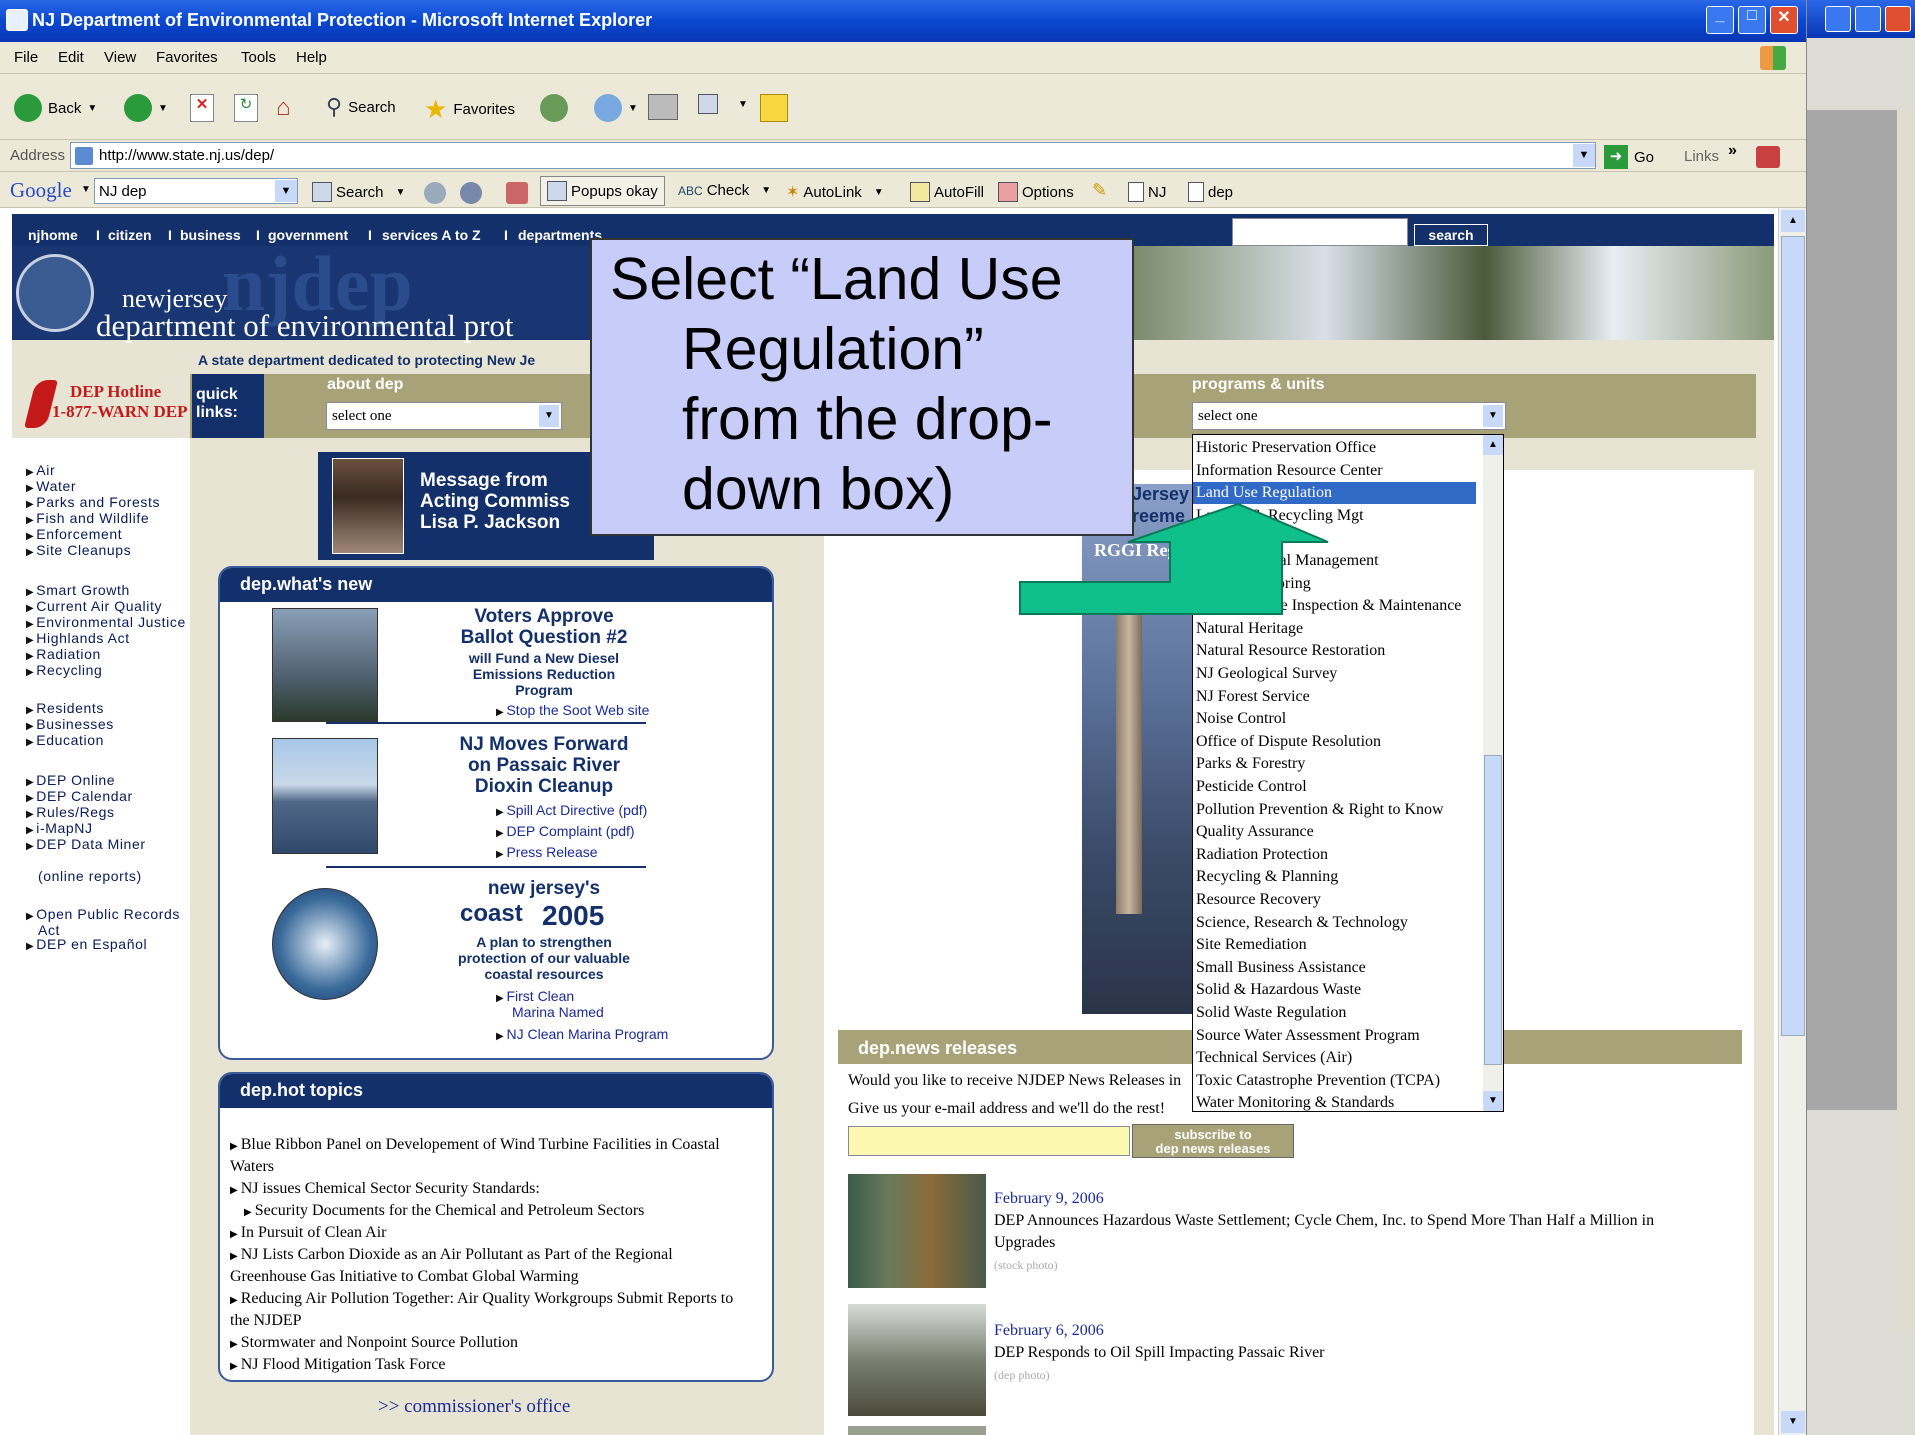 The image size is (1915, 1435). I want to click on spell-check-button: ABC Check ▼, so click(724, 190).